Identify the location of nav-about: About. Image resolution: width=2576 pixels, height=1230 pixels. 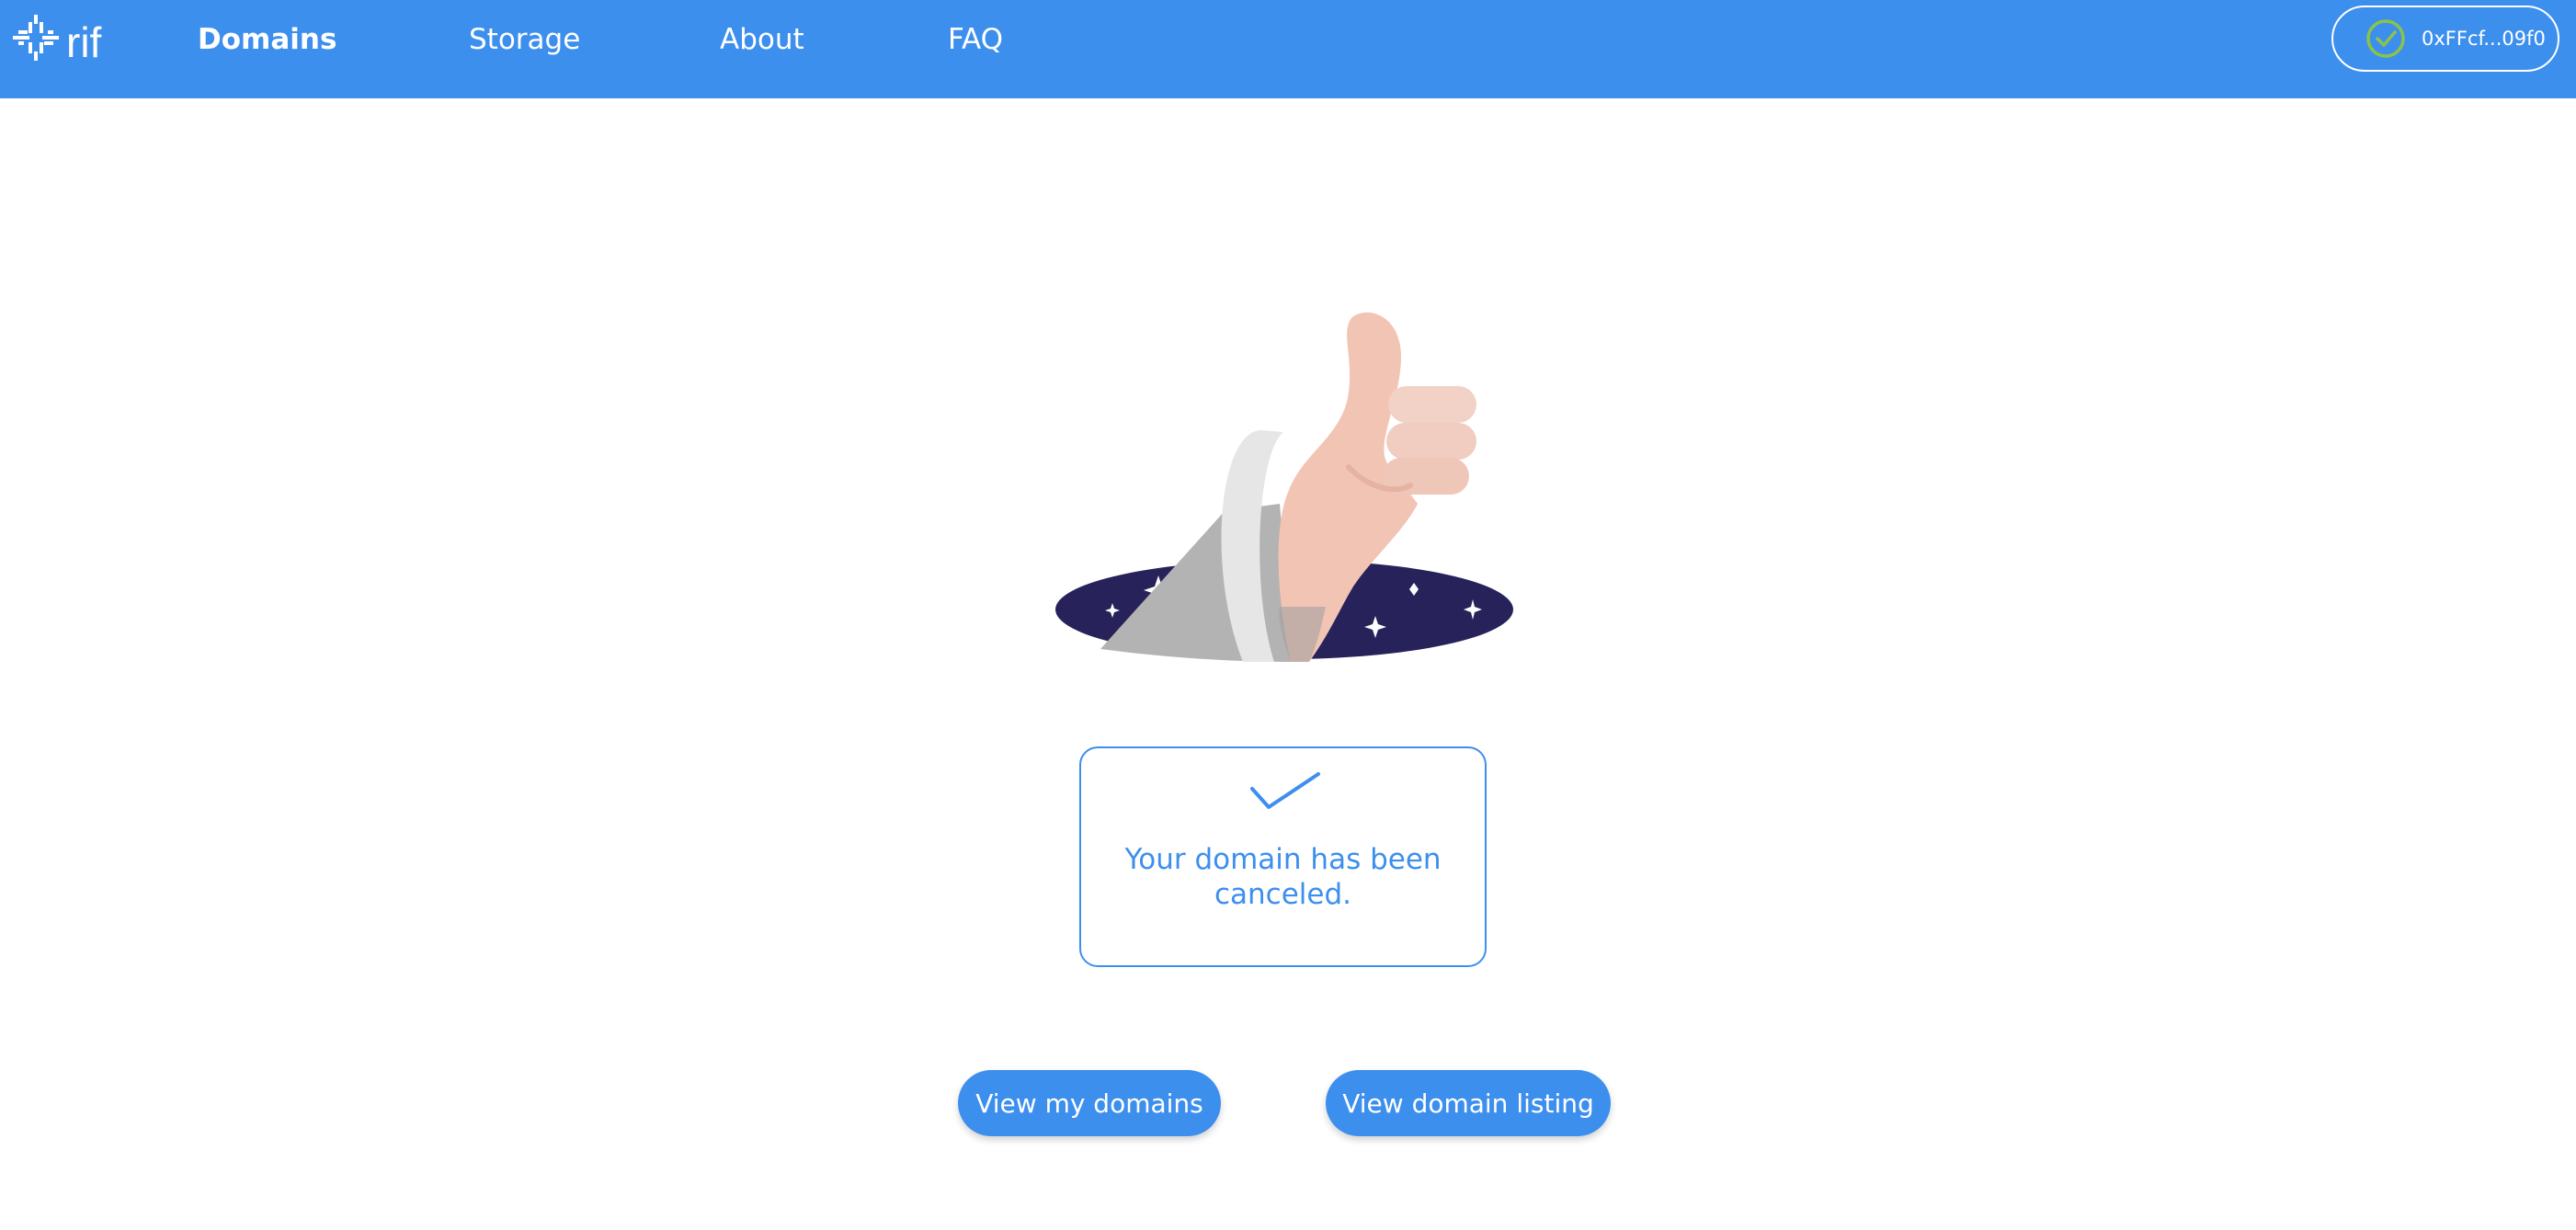
(762, 39).